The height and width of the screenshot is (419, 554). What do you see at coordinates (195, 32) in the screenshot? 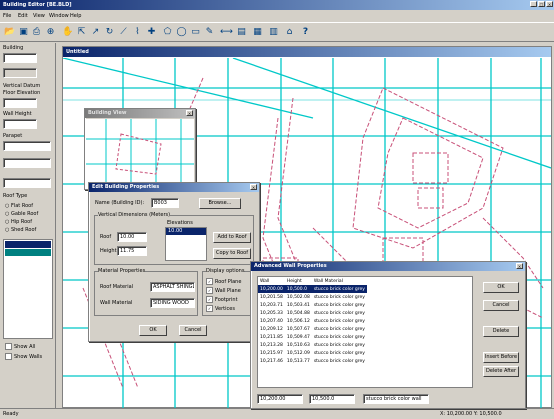
I see `node-icon: ▭` at bounding box center [195, 32].